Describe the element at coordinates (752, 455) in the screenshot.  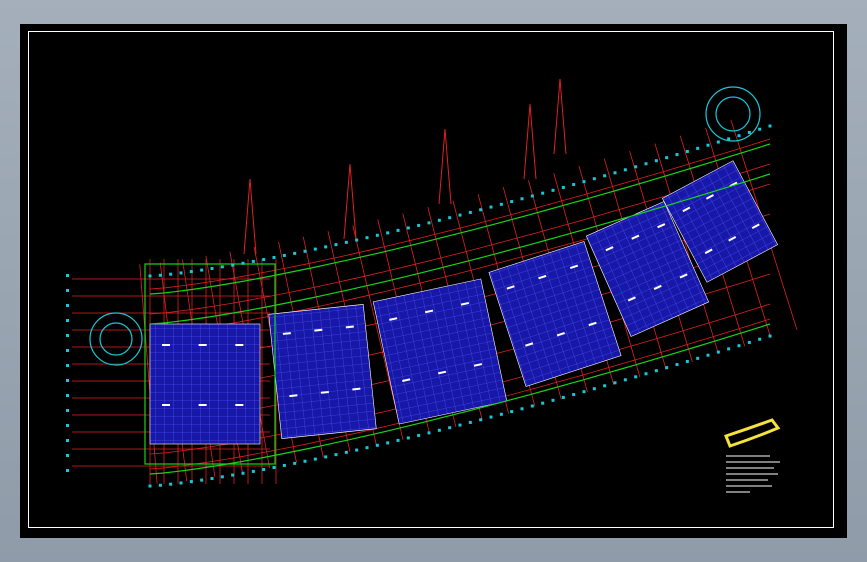
I see `title-block` at that location.